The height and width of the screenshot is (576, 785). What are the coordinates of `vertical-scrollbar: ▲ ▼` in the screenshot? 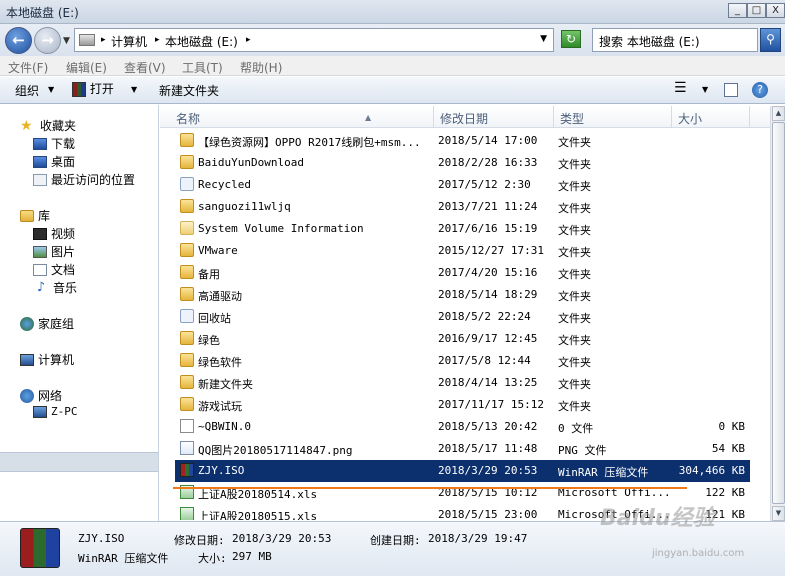 It's located at (777, 313).